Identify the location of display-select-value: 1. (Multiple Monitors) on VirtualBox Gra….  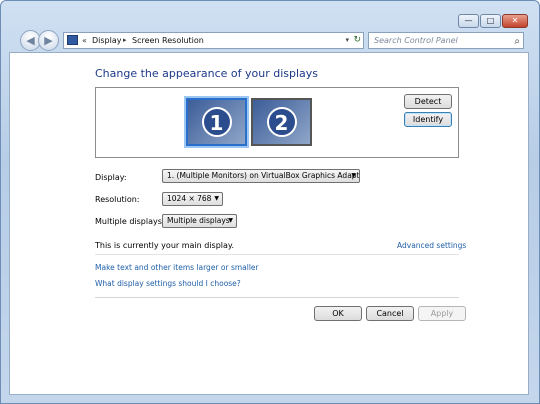
(263, 175).